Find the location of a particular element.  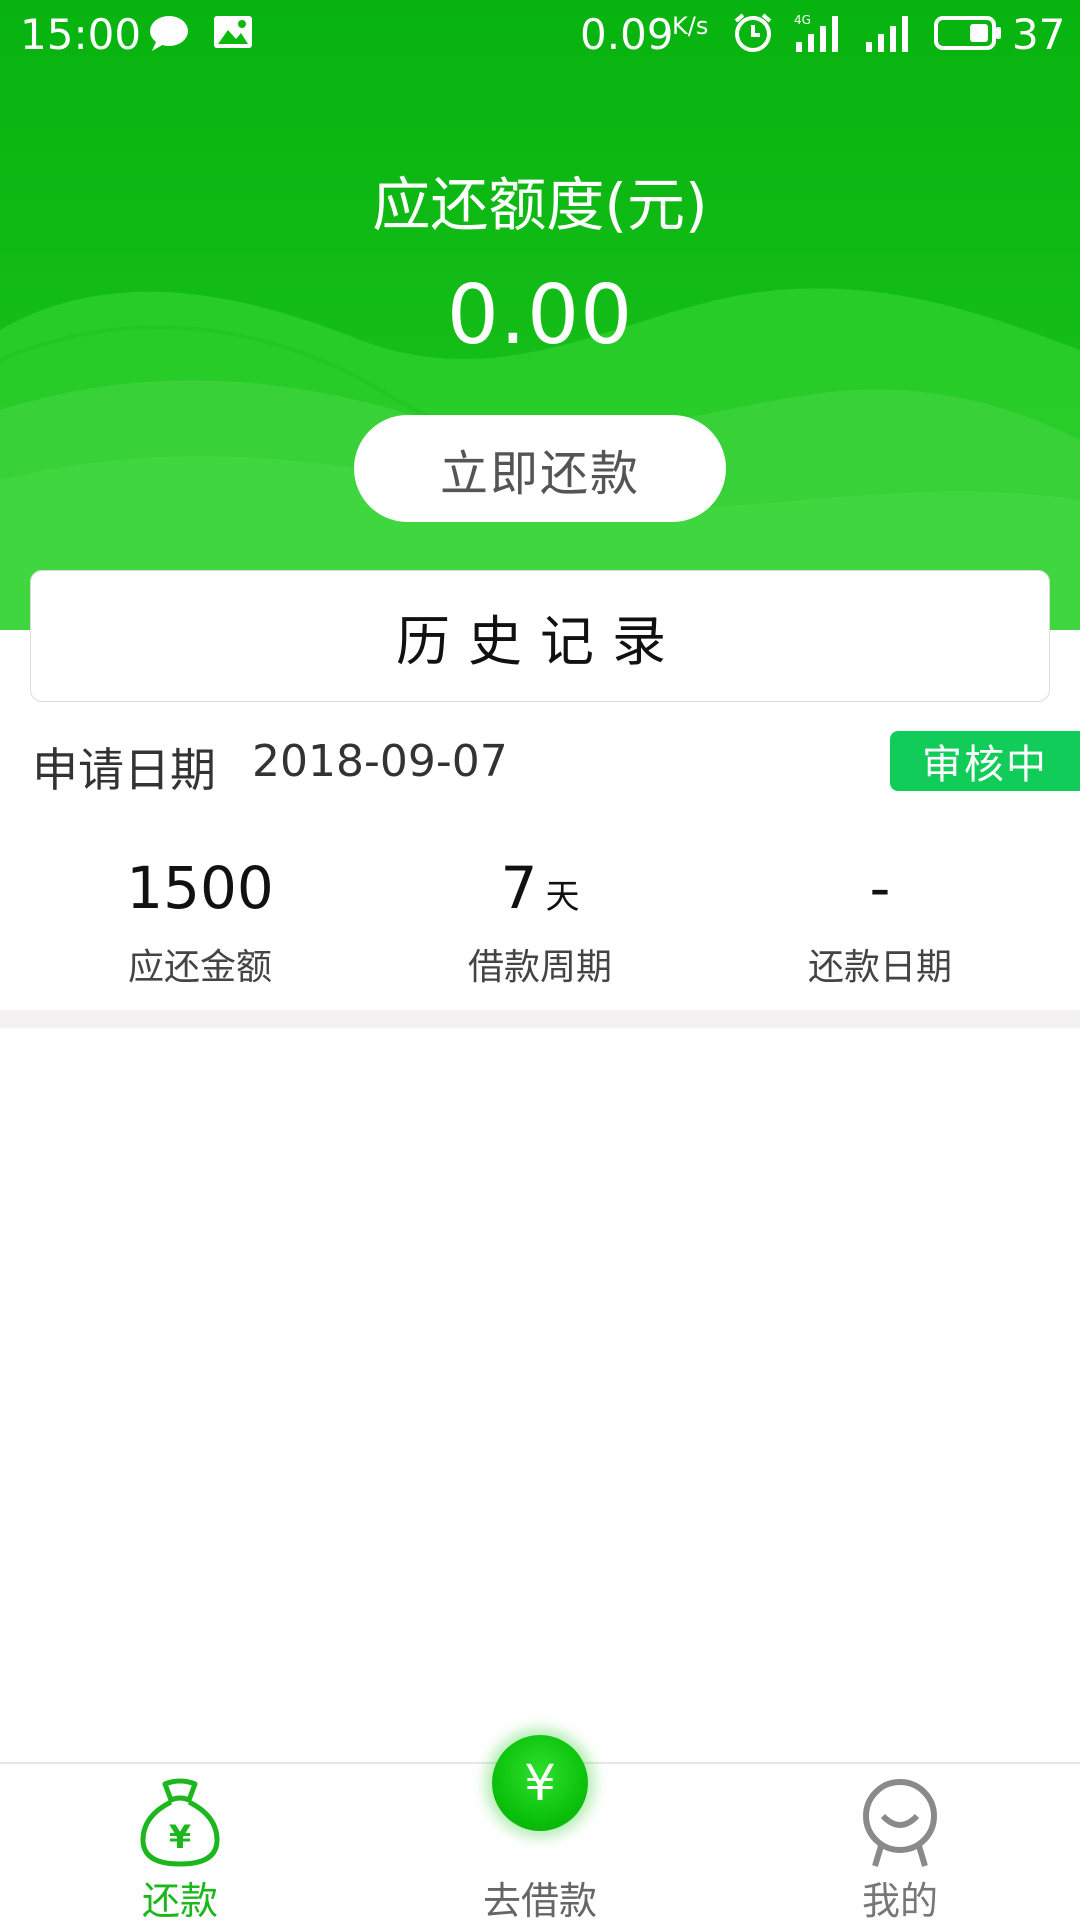

status-badge: 审核中 is located at coordinates (985, 761).